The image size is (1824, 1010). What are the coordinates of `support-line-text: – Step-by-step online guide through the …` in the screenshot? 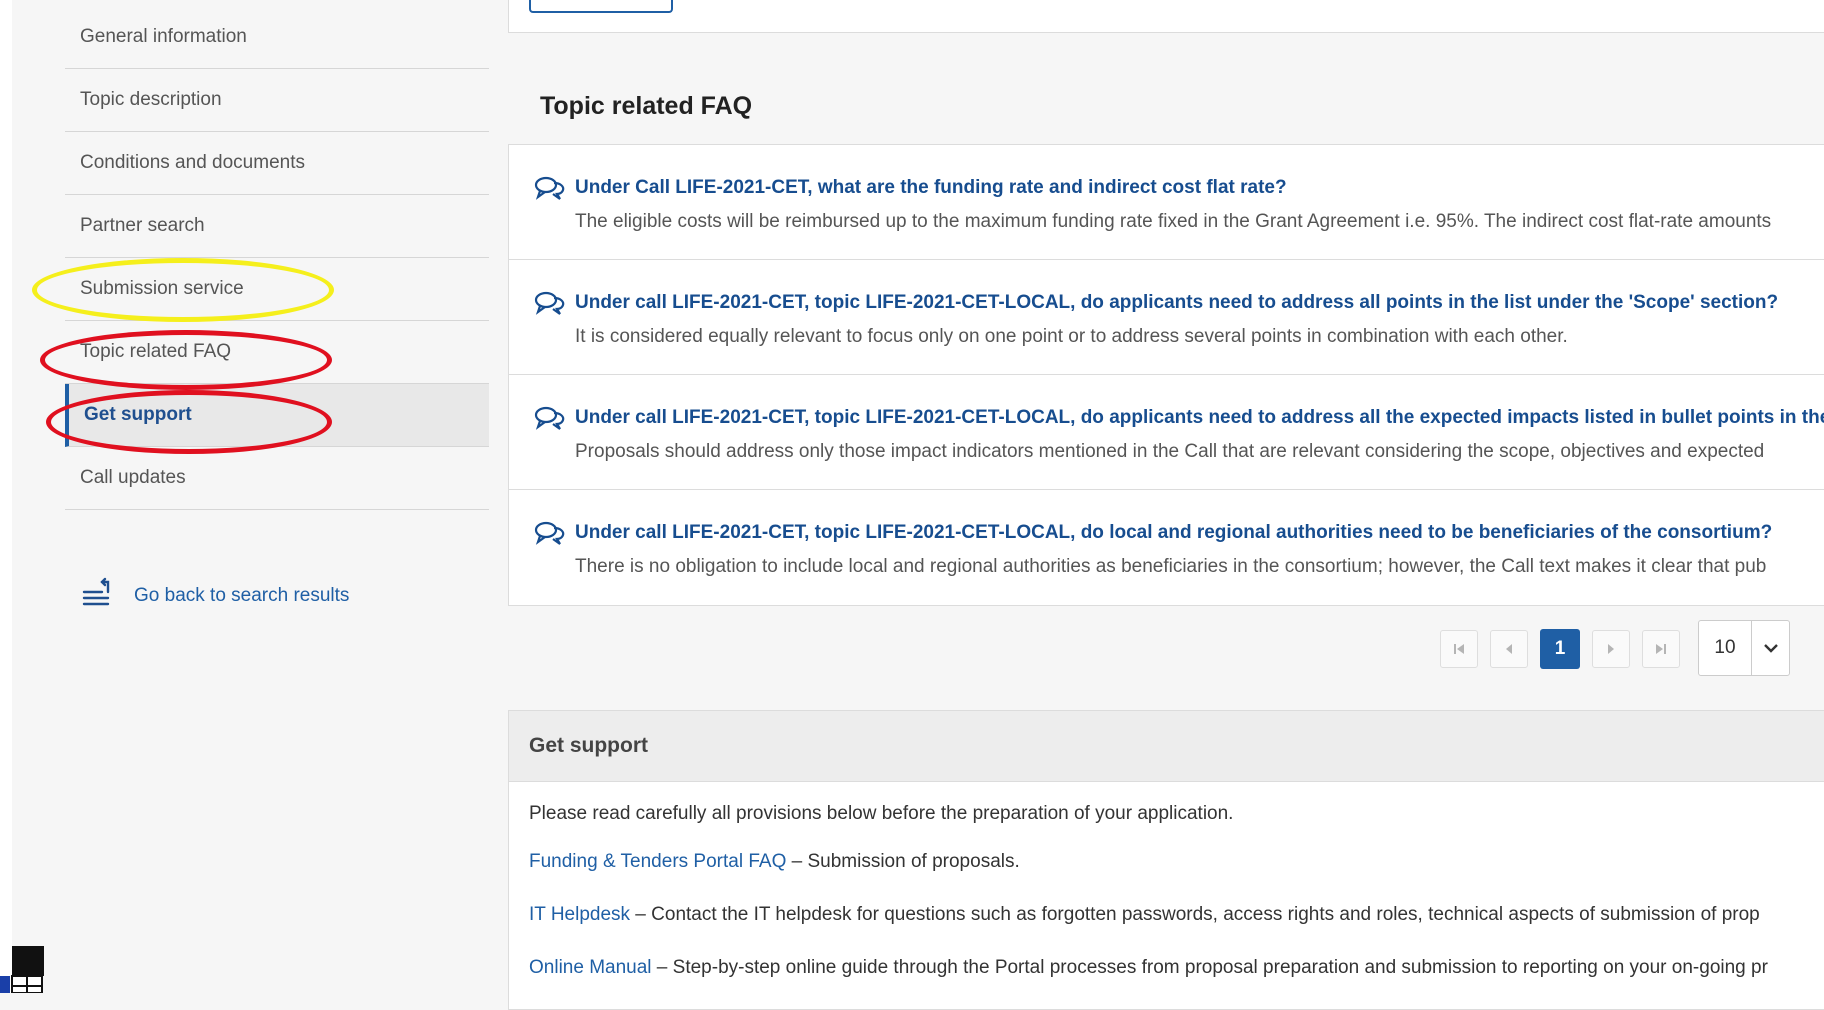 It's located at (1209, 967).